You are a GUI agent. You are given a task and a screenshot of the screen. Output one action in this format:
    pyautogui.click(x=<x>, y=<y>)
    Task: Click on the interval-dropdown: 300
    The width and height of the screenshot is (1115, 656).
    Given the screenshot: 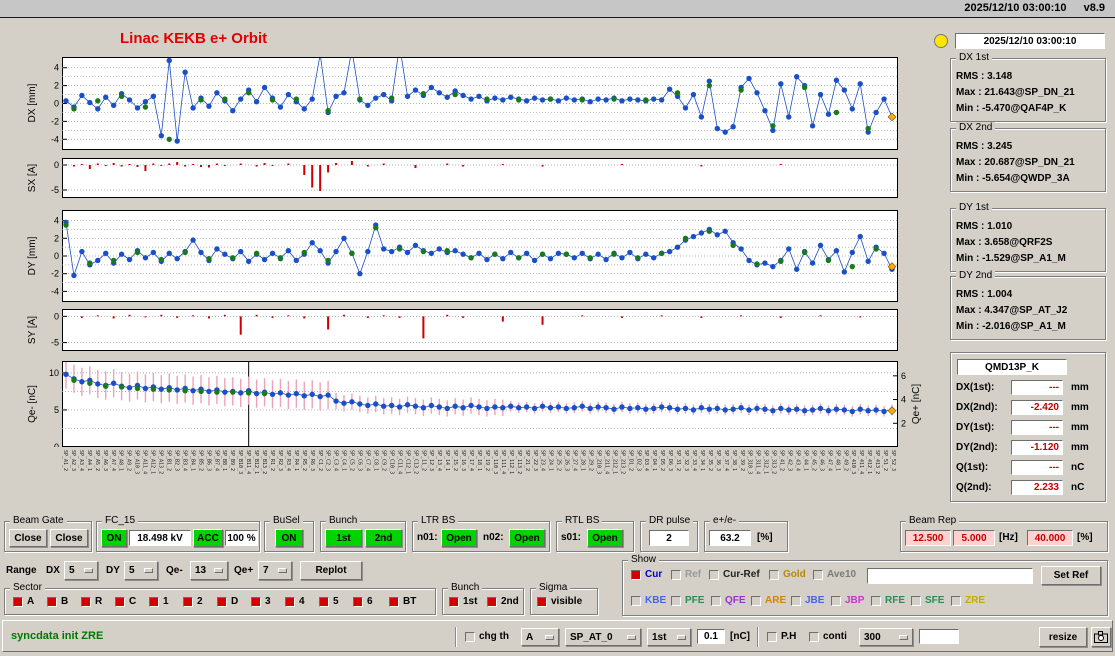 What is the action you would take?
    pyautogui.click(x=886, y=637)
    